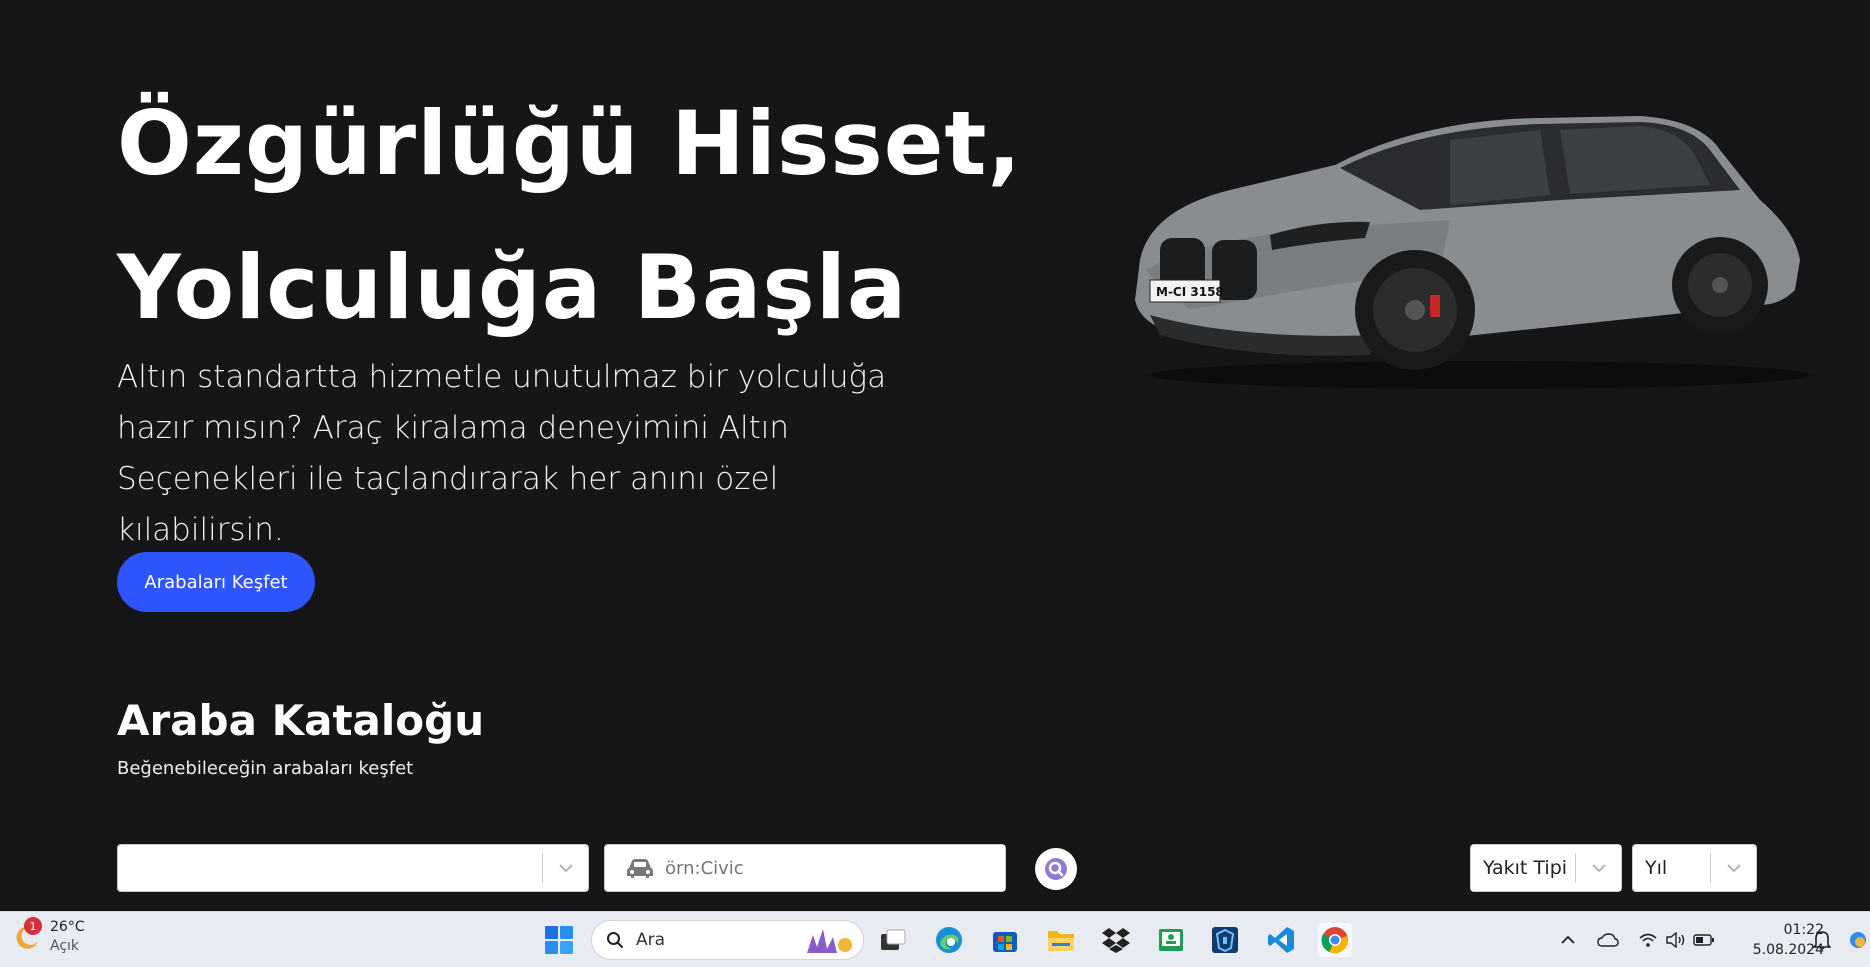 This screenshot has width=1870, height=967. I want to click on windows-start-icon, so click(559, 940).